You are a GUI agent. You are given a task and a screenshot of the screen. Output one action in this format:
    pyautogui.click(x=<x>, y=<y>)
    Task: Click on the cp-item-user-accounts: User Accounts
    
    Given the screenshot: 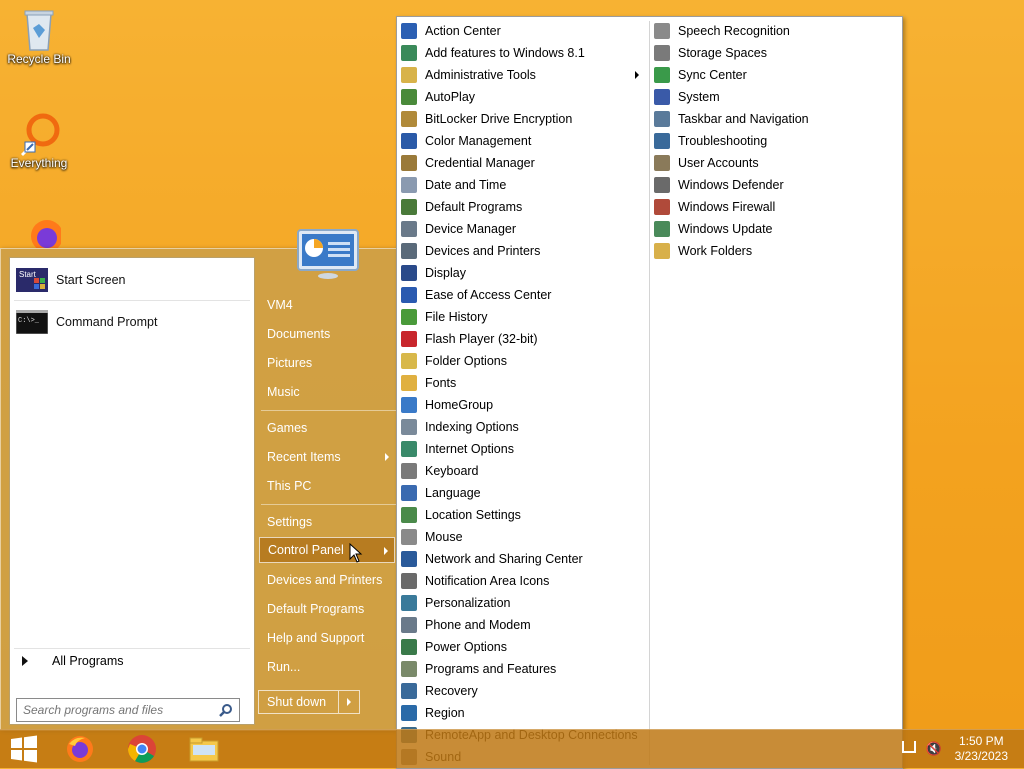 What is the action you would take?
    pyautogui.click(x=774, y=163)
    